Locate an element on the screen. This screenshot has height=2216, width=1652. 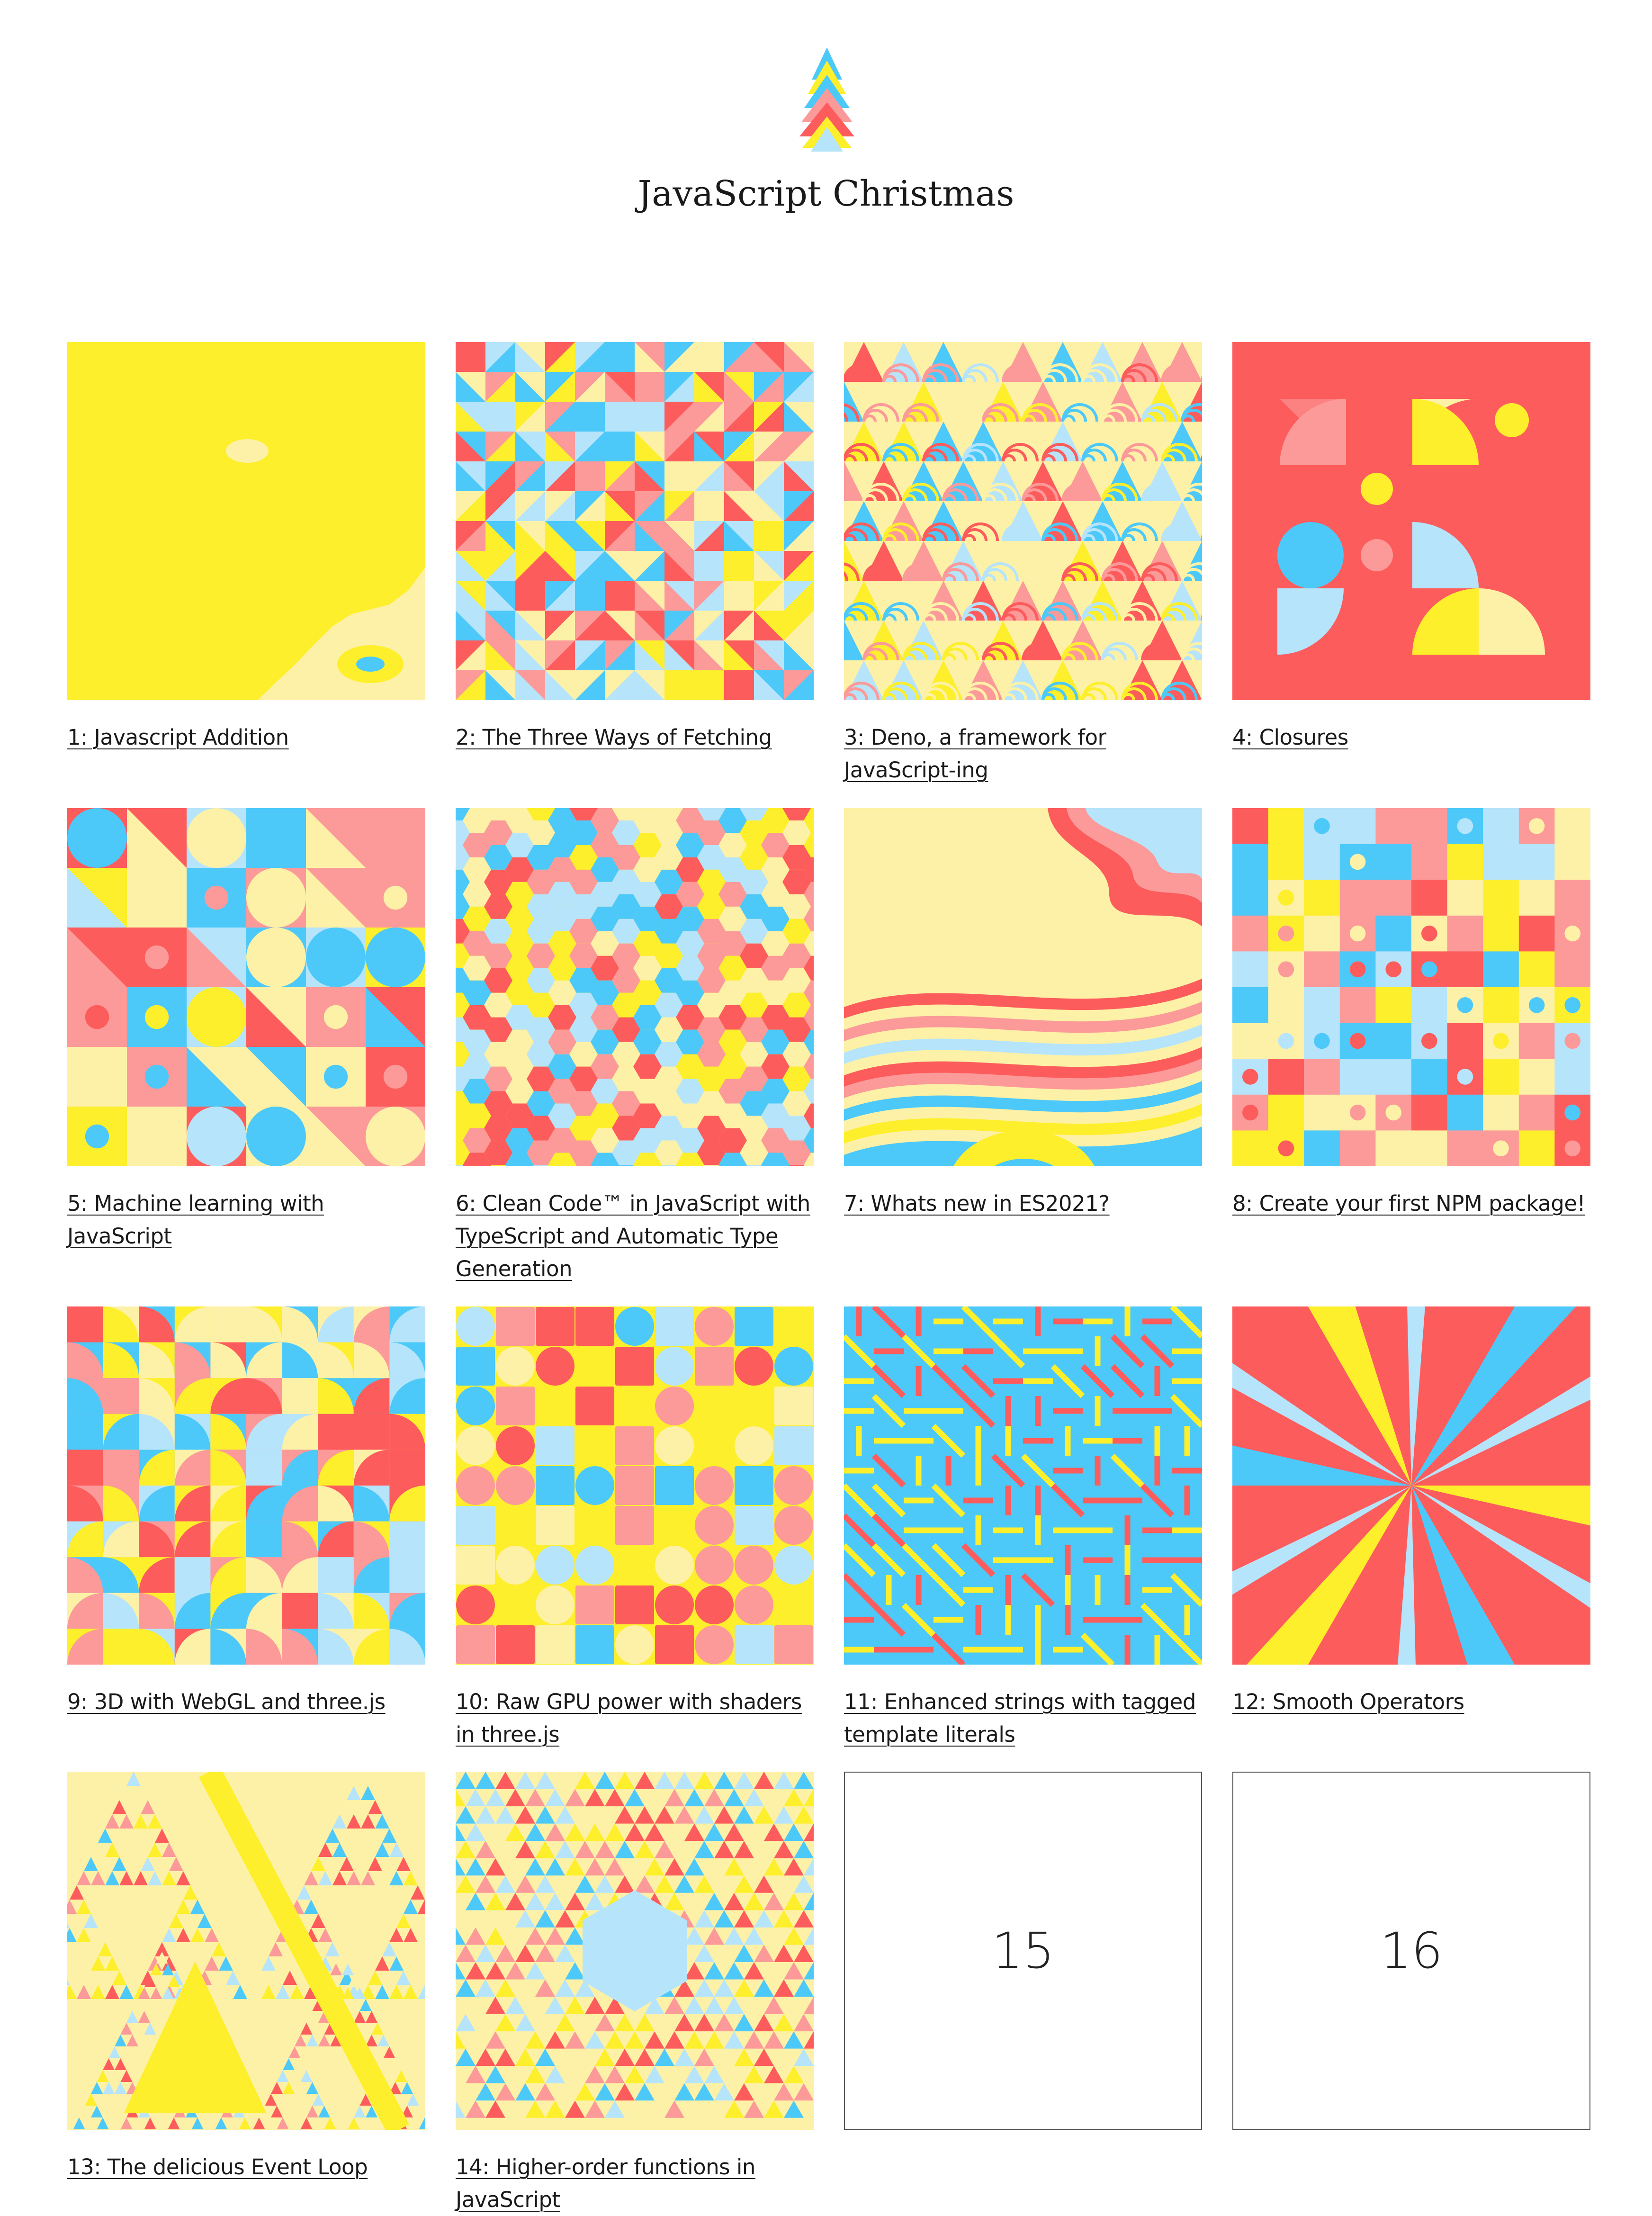
day-number: 15 is located at coordinates (1023, 1951).